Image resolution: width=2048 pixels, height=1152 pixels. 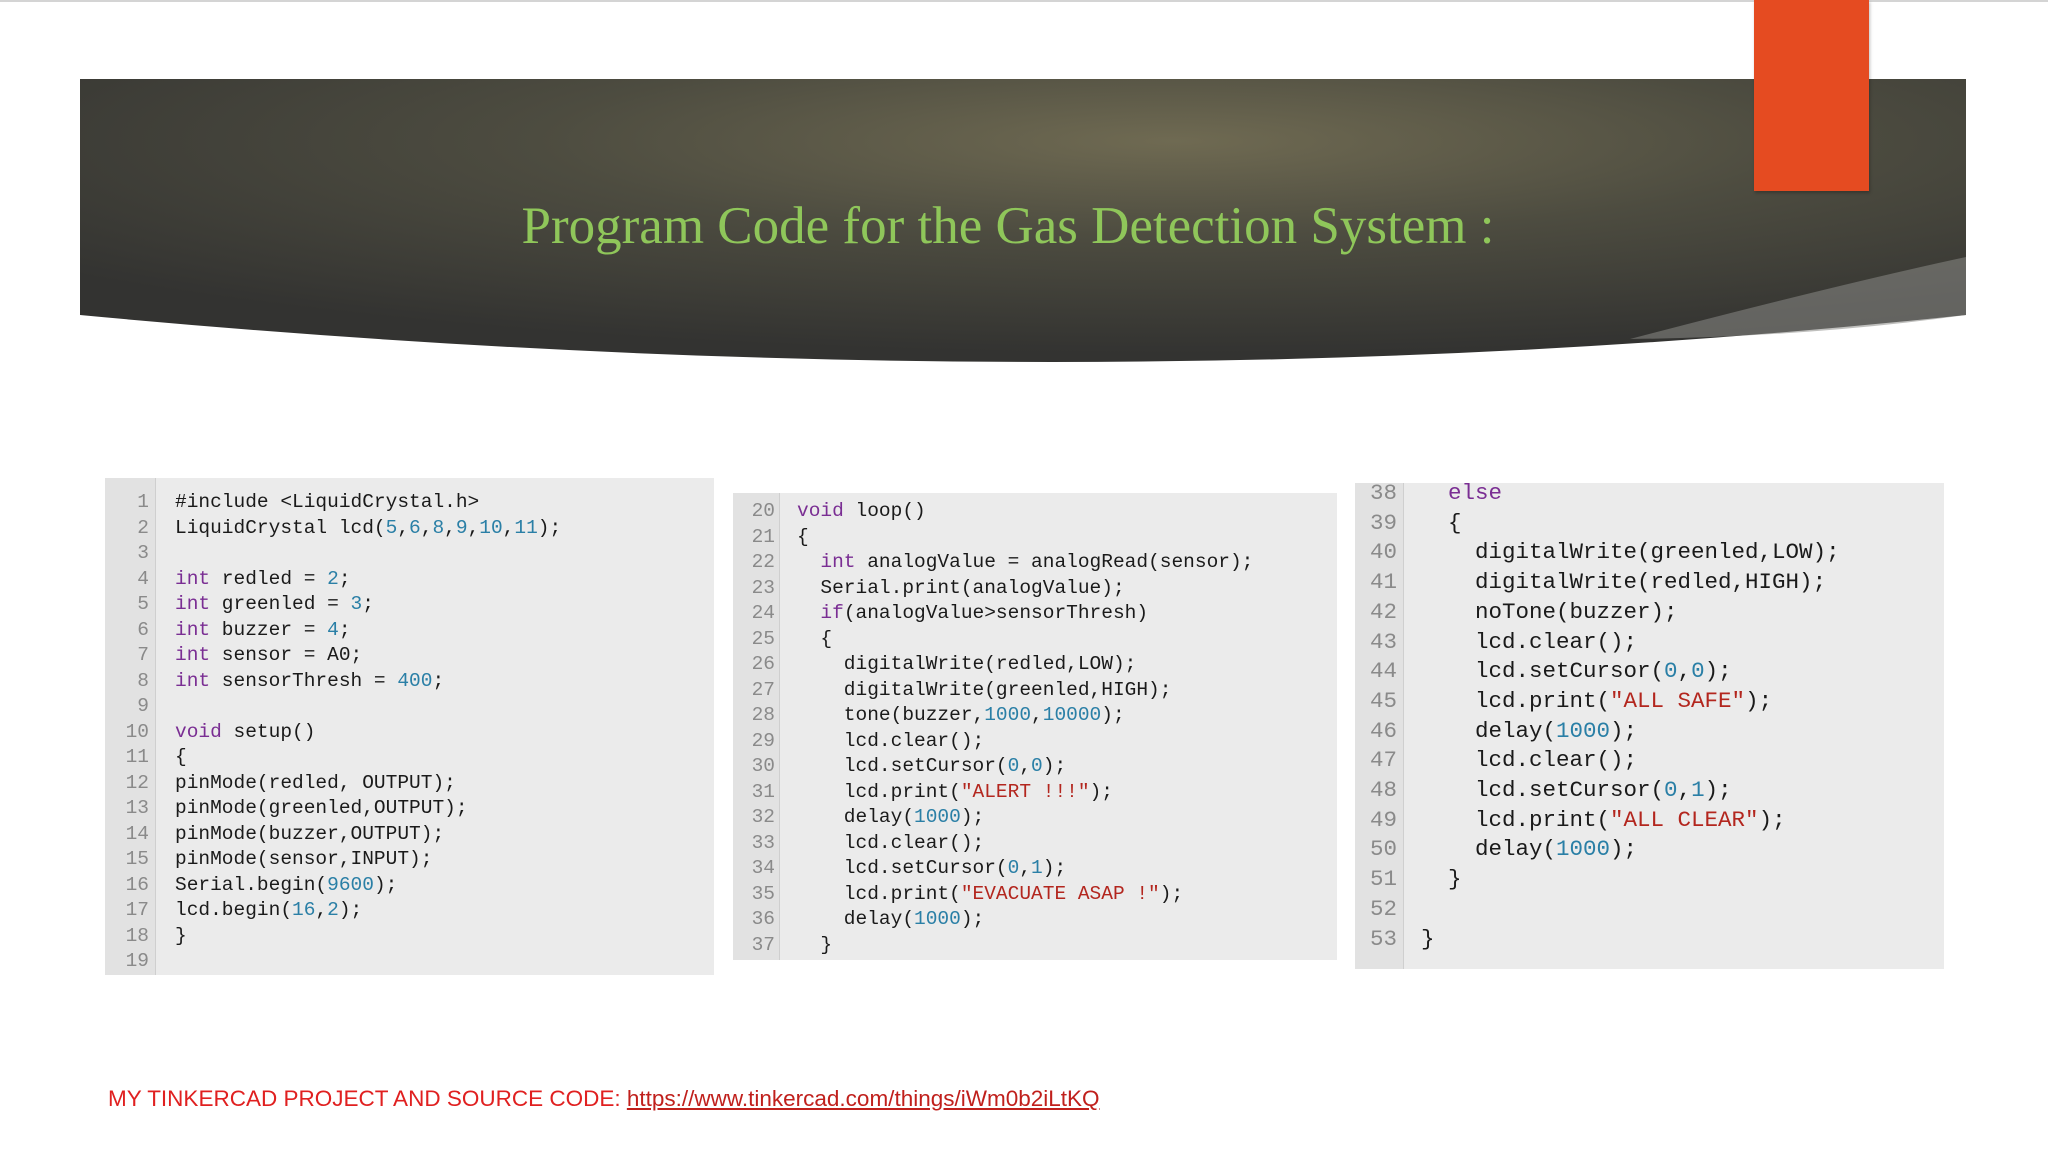 I want to click on line-number: 33, so click(x=763, y=842).